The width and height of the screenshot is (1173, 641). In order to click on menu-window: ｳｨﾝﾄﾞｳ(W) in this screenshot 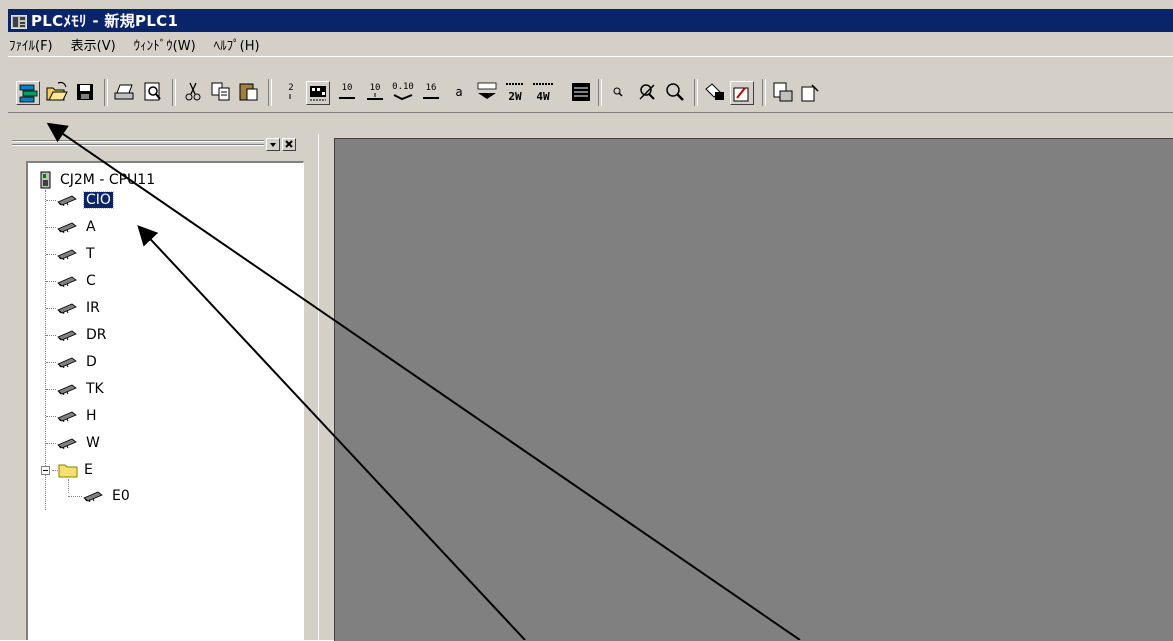, I will do `click(168, 44)`.